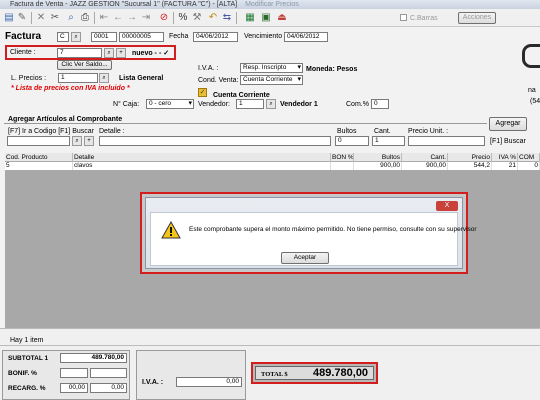 The image size is (540, 400). What do you see at coordinates (197, 18) in the screenshot?
I see `tools-icon: ⚒` at bounding box center [197, 18].